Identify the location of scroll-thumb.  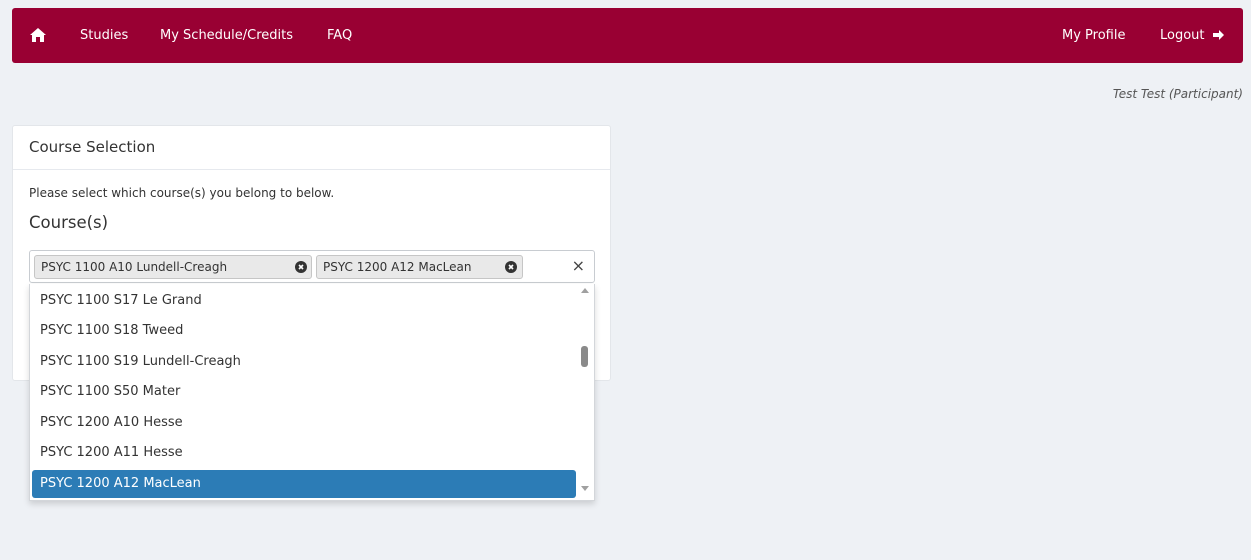
(584, 356).